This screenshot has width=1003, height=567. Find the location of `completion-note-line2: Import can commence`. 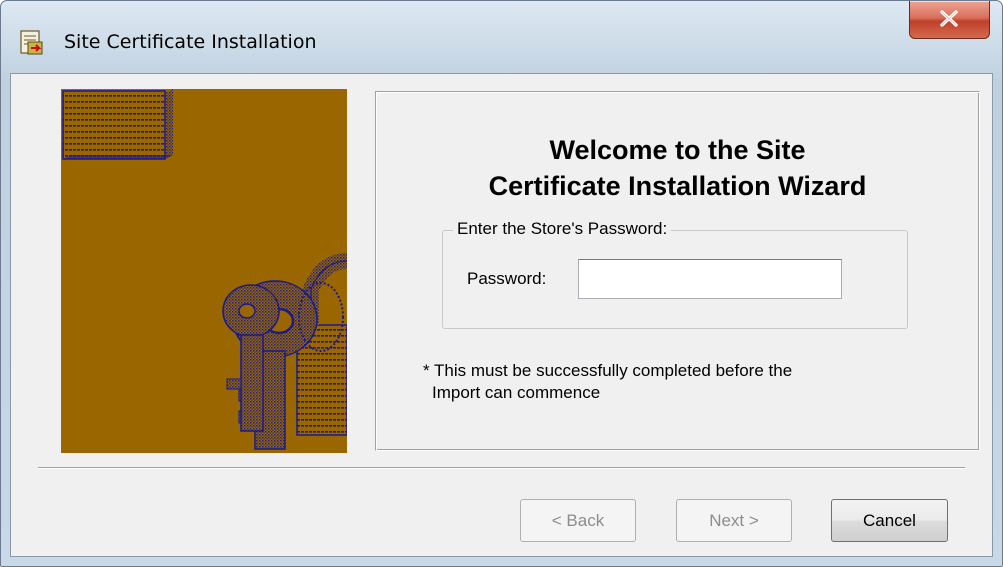

completion-note-line2: Import can commence is located at coordinates (516, 392).